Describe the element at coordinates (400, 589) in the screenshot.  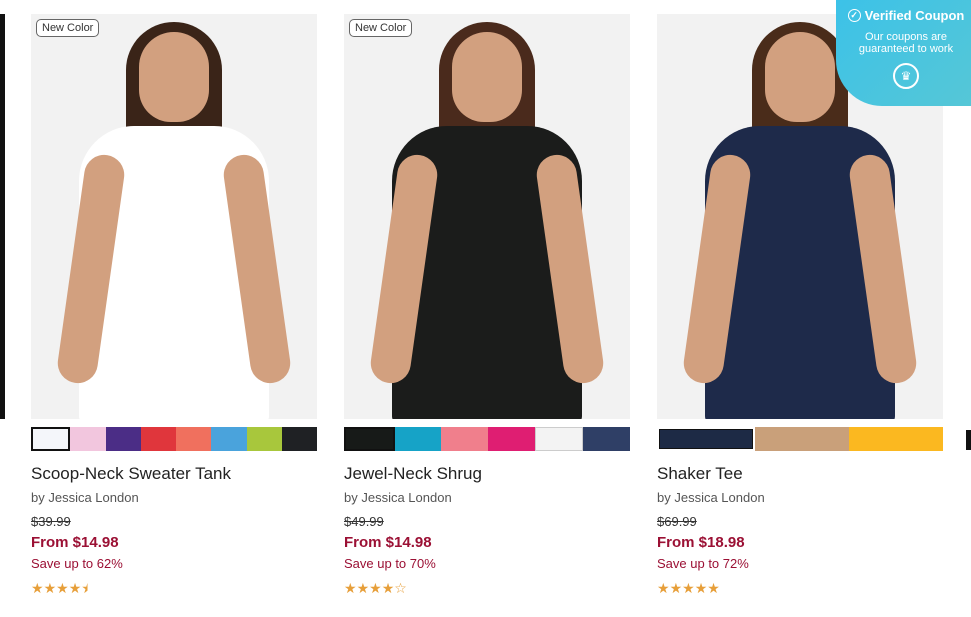
I see `star-empty-icon: ☆` at that location.